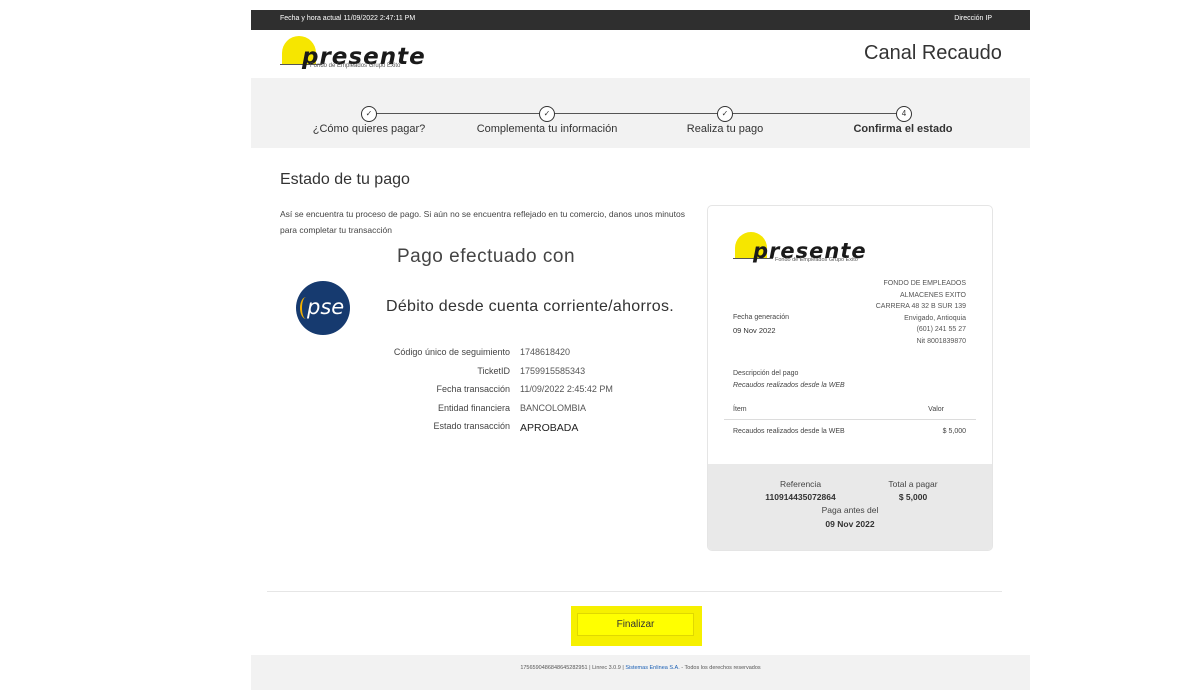 The height and width of the screenshot is (700, 1200). I want to click on step-3-check-icon: ✓, so click(725, 114).